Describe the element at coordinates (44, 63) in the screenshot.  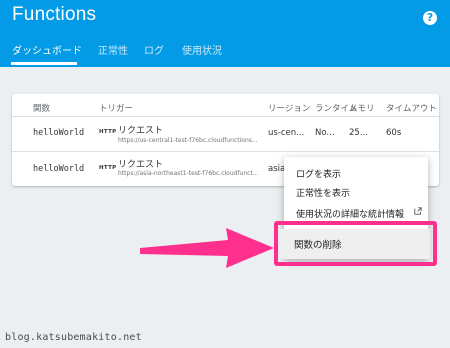
I see `active-tab-indicator` at that location.